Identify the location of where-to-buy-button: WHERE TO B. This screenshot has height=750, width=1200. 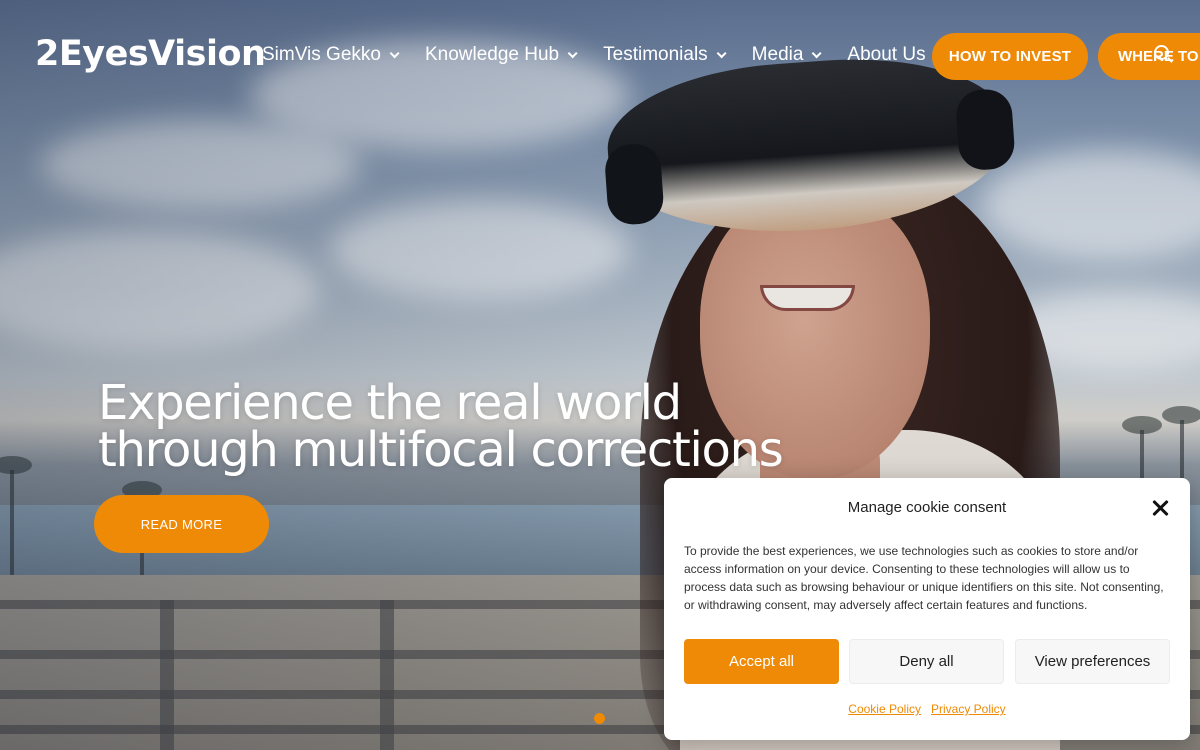
(1149, 56).